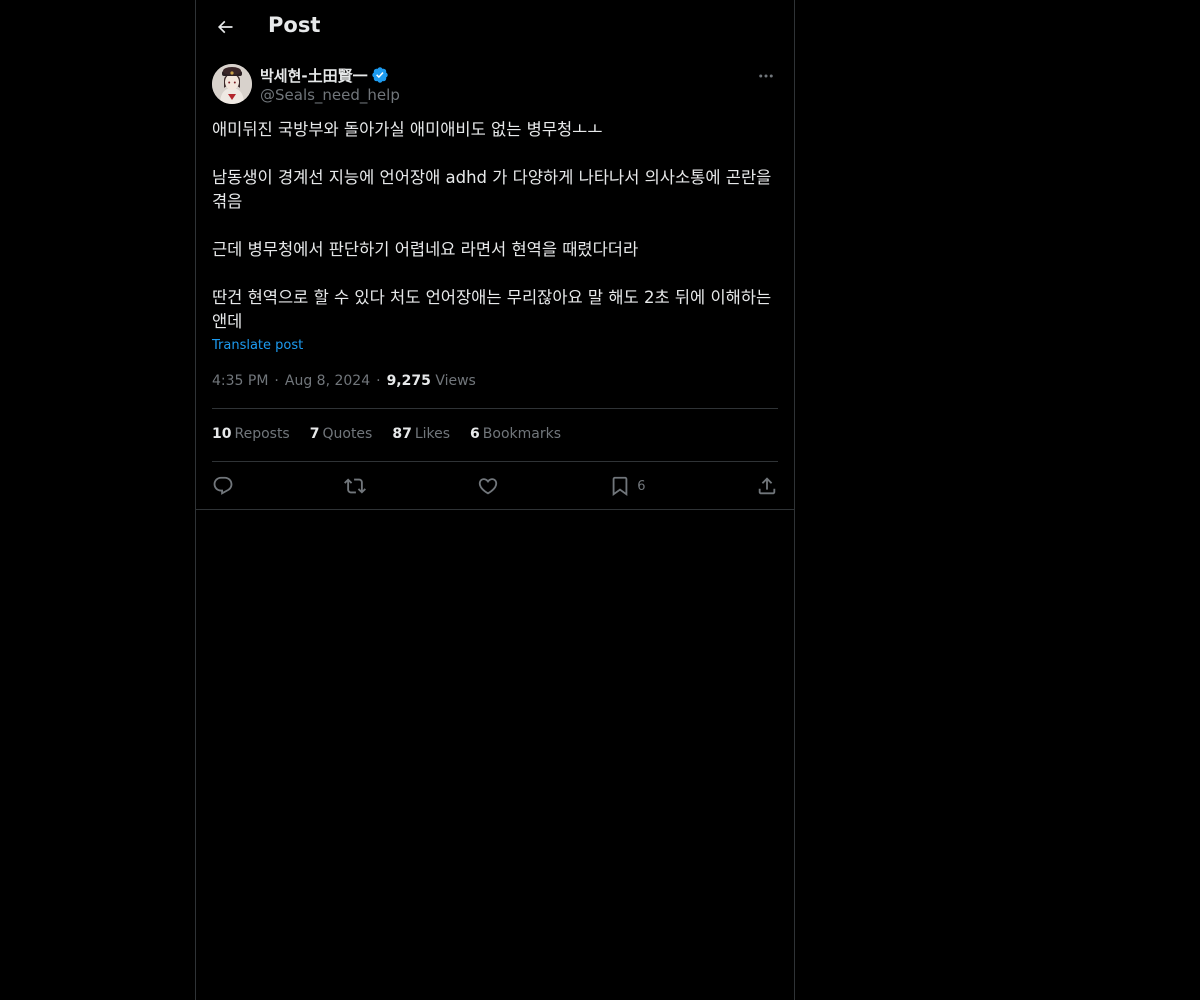 This screenshot has height=1000, width=1200. I want to click on bookmarks-count: 6, so click(475, 434).